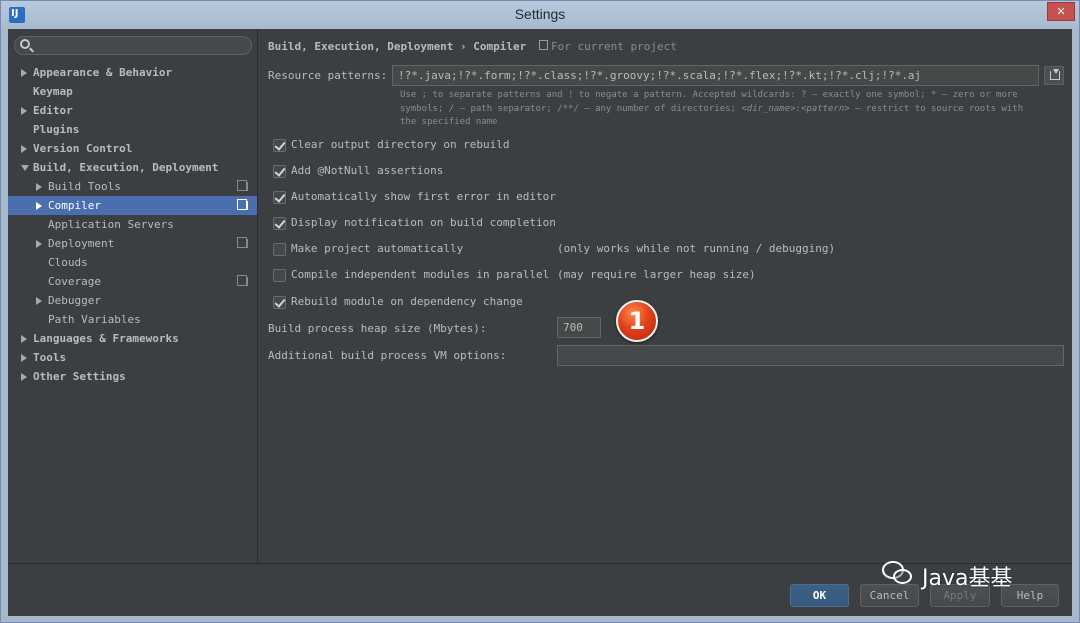 The image size is (1080, 623). I want to click on sidebar-item-label: Build Tools, so click(84, 186).